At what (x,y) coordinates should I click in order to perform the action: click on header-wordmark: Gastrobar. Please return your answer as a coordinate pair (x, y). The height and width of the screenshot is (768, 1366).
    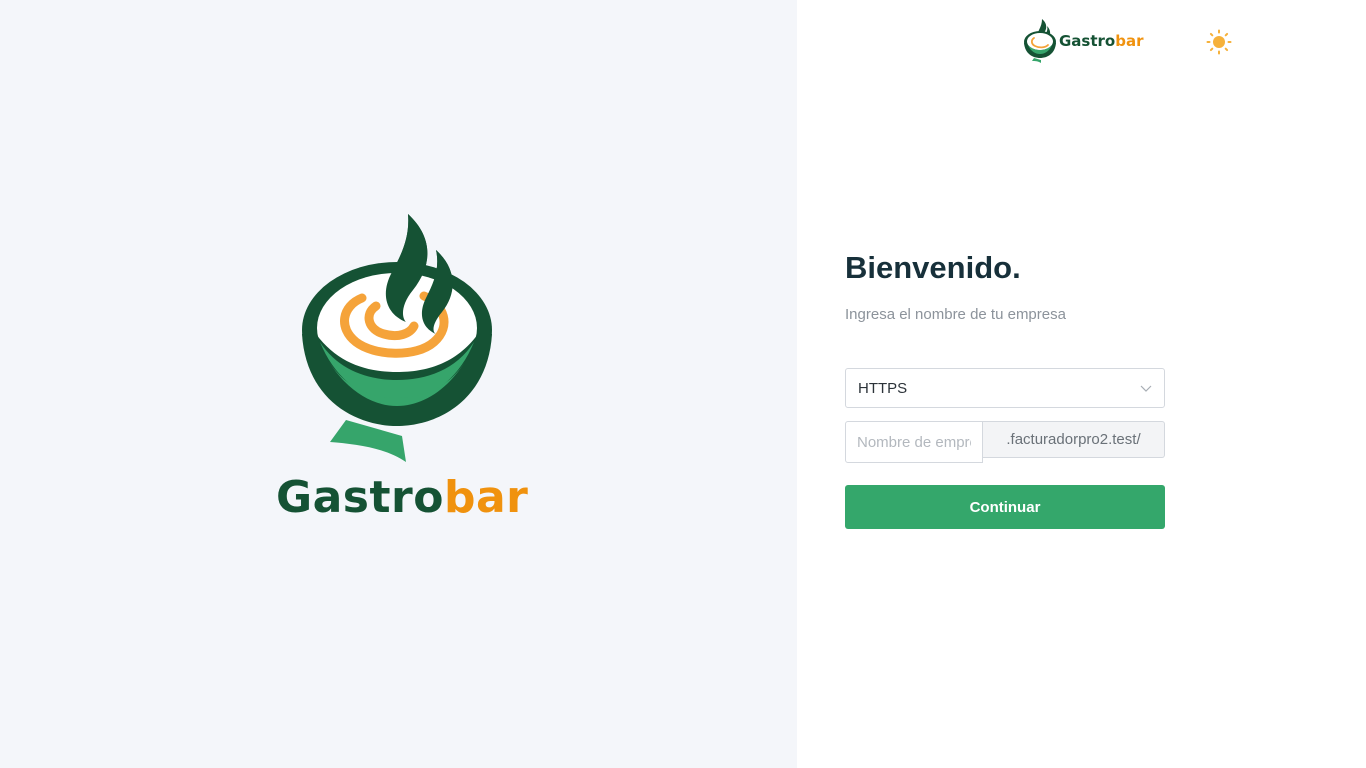
    Looking at the image, I should click on (1101, 41).